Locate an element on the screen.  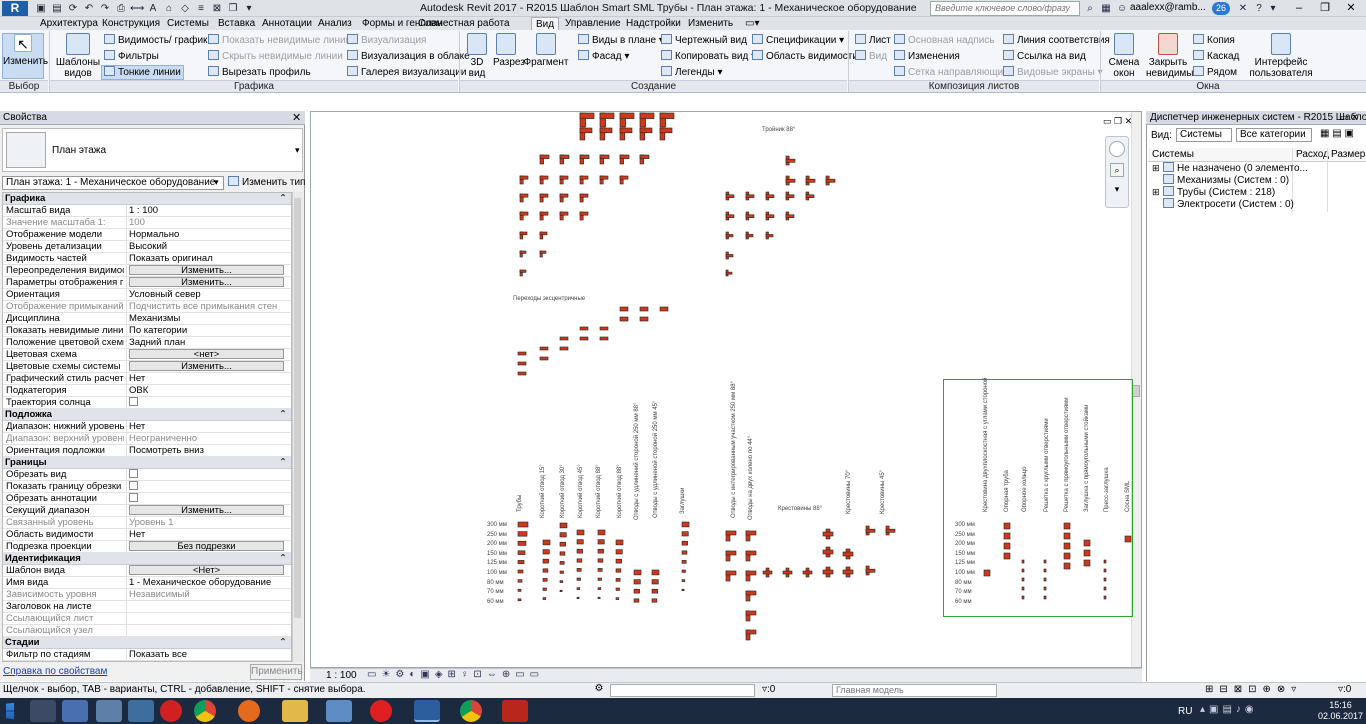
show-hidden-button: Показать невидимые линии is located at coordinates (279, 40).